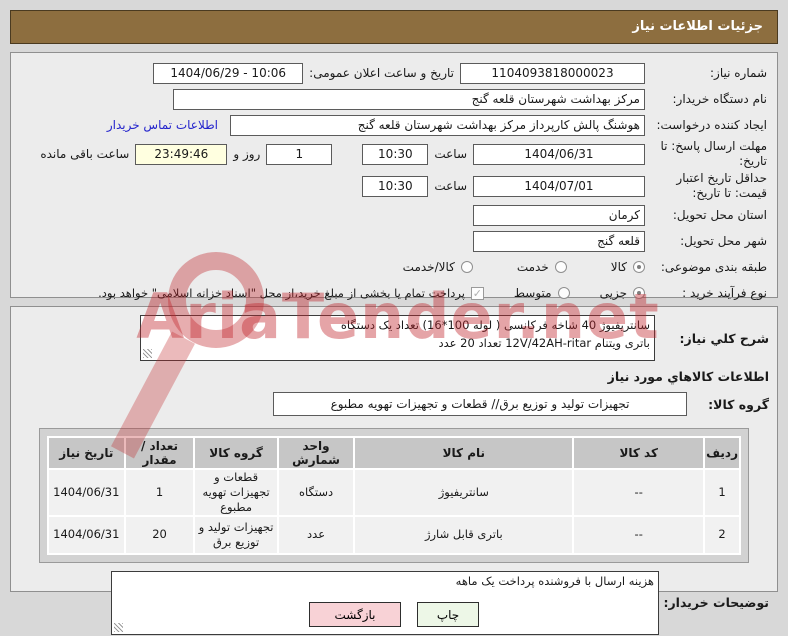 The height and width of the screenshot is (636, 788). I want to click on action-buttons: چاپ بازگشت, so click(394, 614).